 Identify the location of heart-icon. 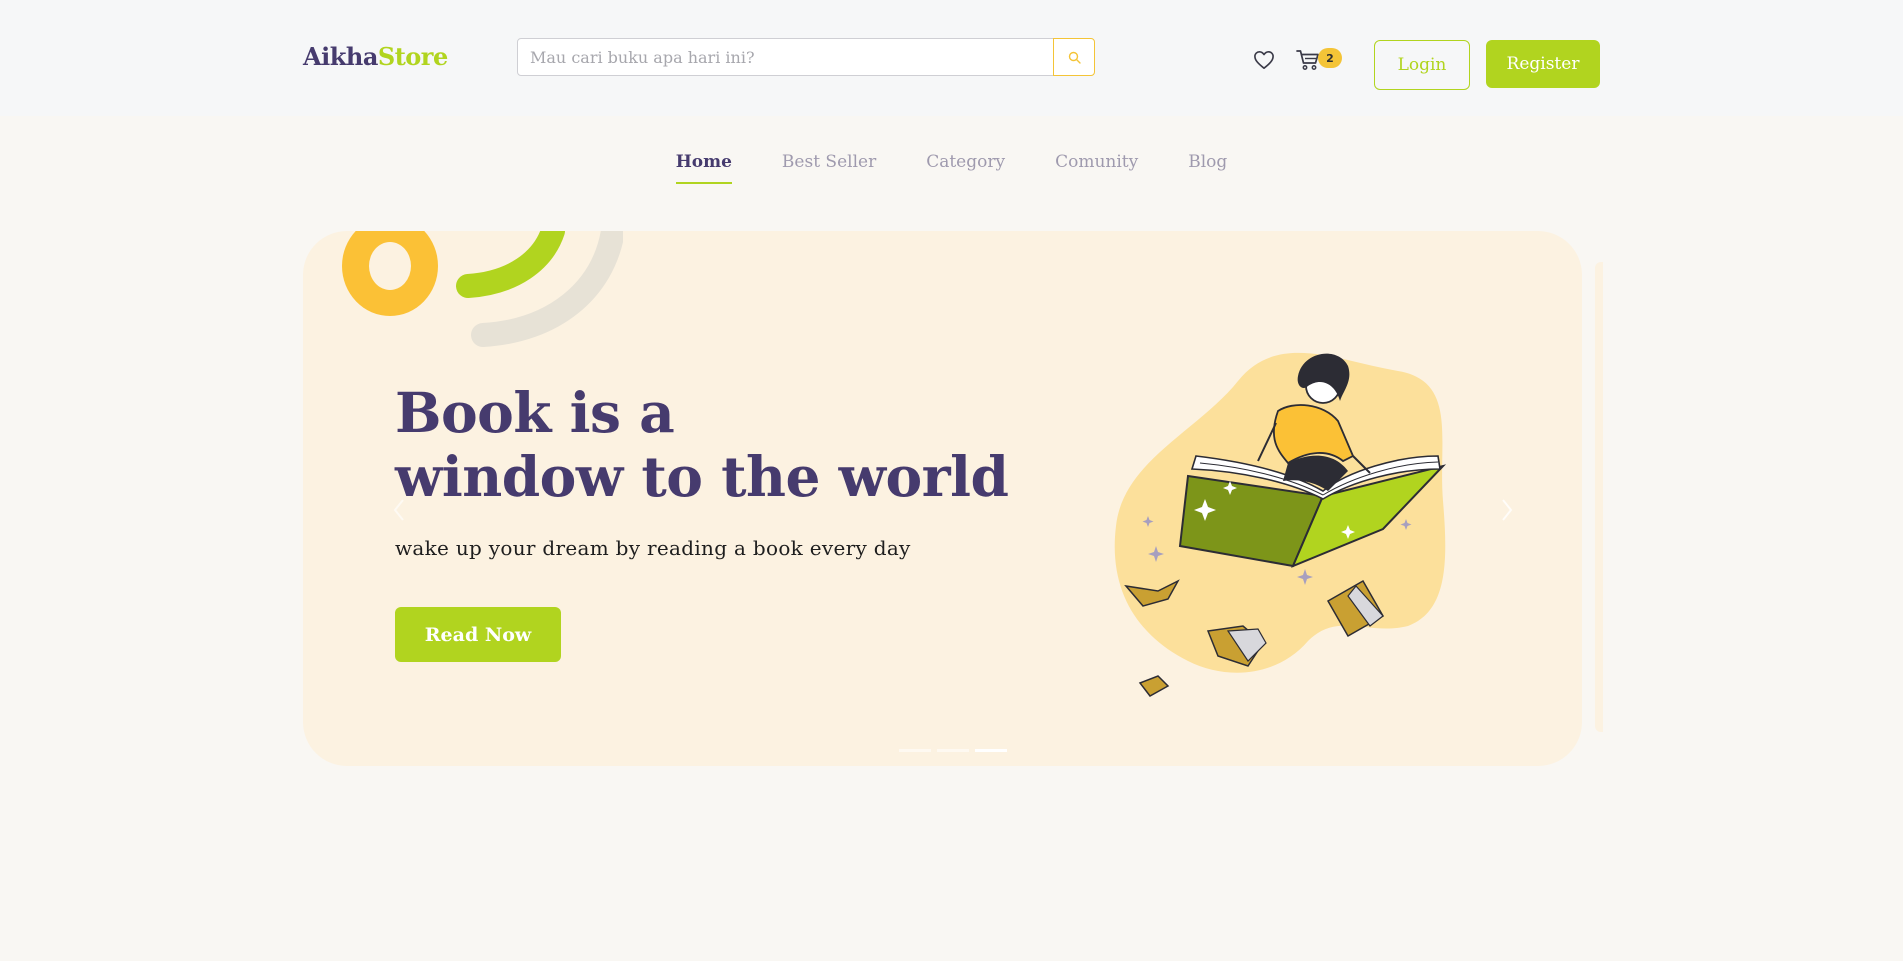
(1264, 60).